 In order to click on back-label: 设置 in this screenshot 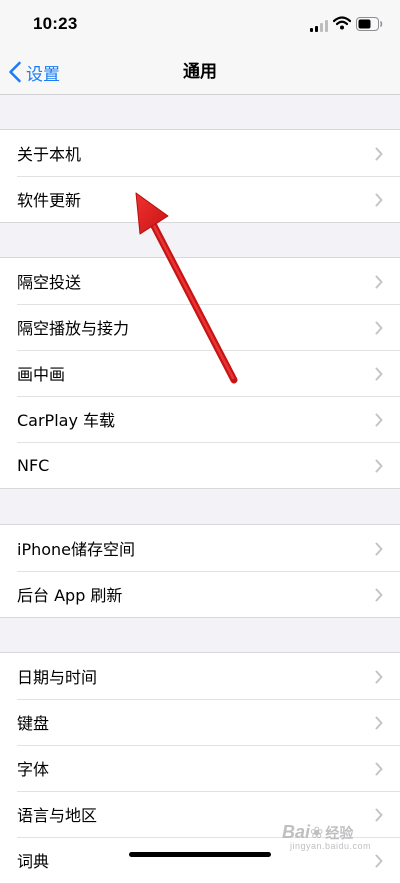, I will do `click(43, 74)`.